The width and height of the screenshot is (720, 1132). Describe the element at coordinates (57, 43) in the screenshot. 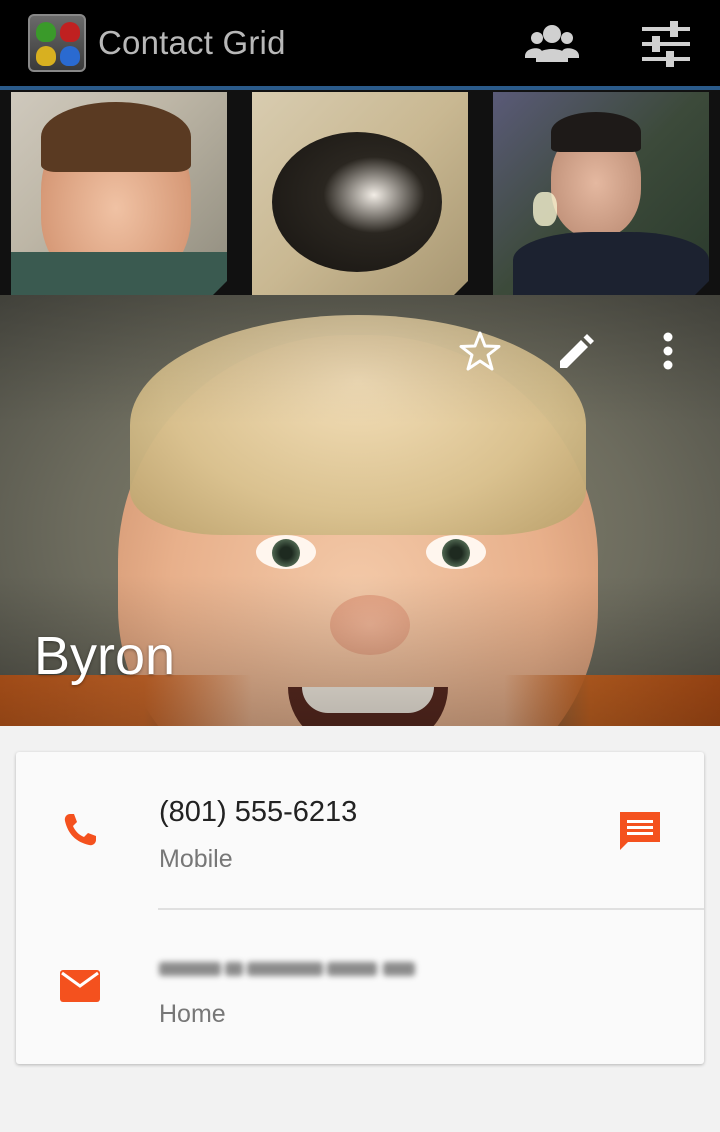

I see `app-icon` at that location.